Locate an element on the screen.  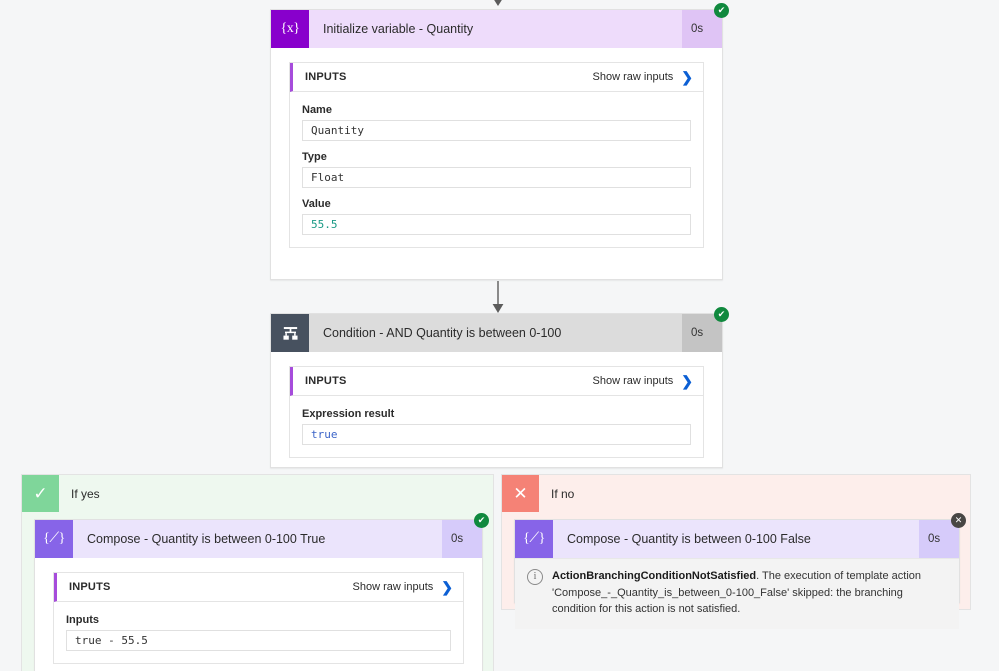
inputs-panel-body: Inputs true - 55.5 is located at coordinates (258, 632).